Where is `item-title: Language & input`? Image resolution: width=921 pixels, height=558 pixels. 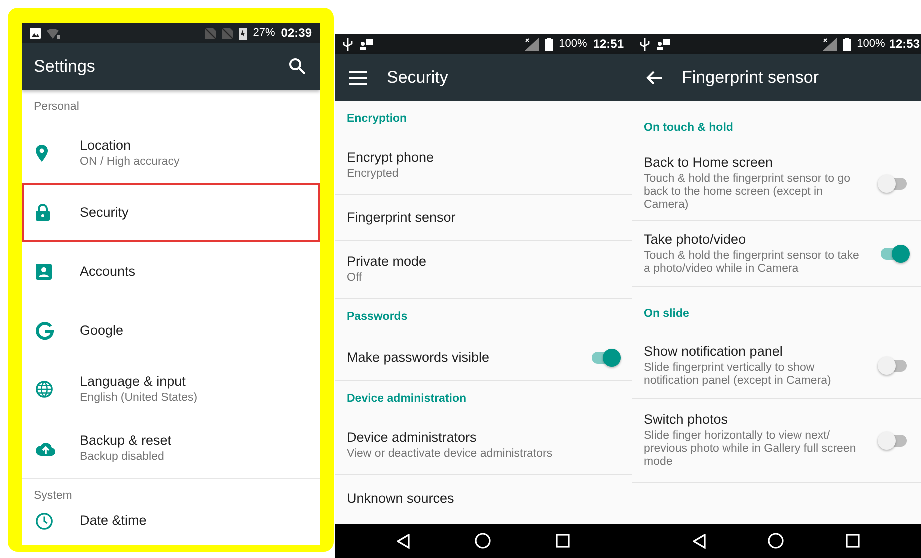 item-title: Language & input is located at coordinates (133, 381).